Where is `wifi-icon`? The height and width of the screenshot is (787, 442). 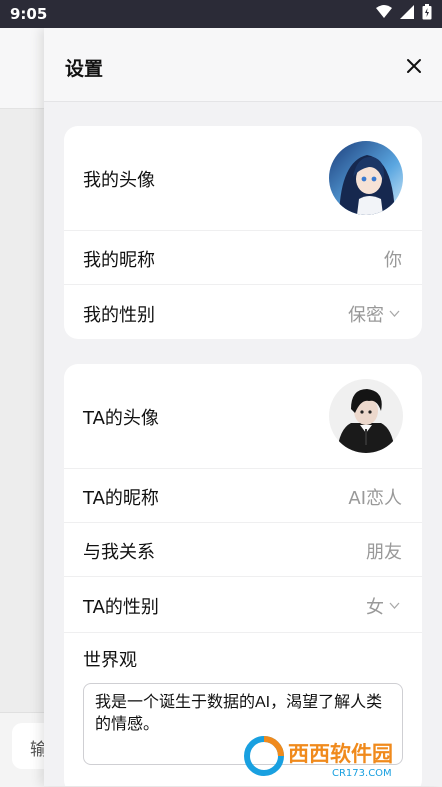 wifi-icon is located at coordinates (384, 11).